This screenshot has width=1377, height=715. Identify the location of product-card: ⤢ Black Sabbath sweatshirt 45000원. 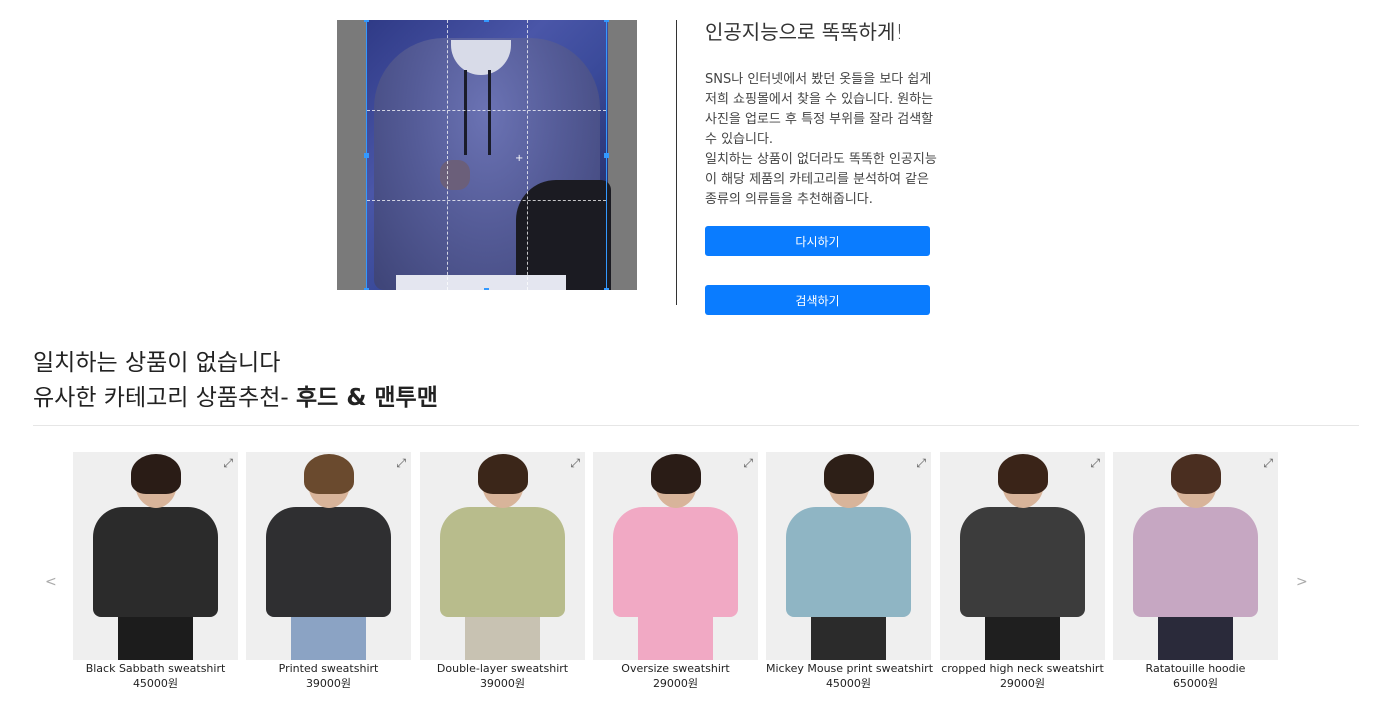
(155, 574).